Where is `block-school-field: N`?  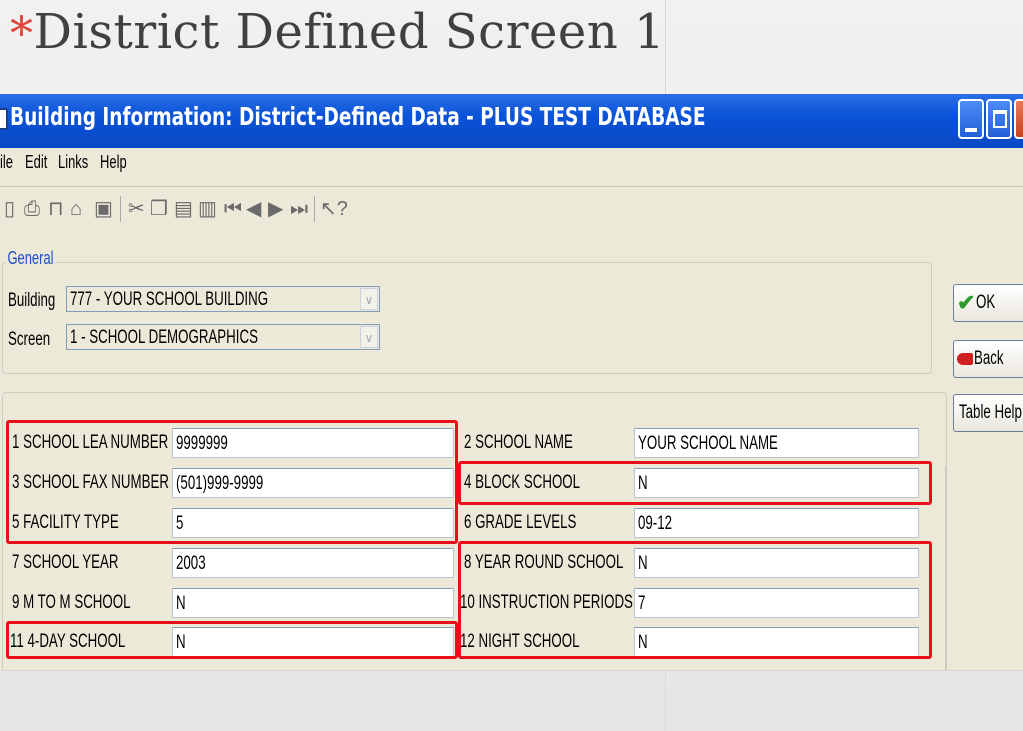 block-school-field: N is located at coordinates (776, 483).